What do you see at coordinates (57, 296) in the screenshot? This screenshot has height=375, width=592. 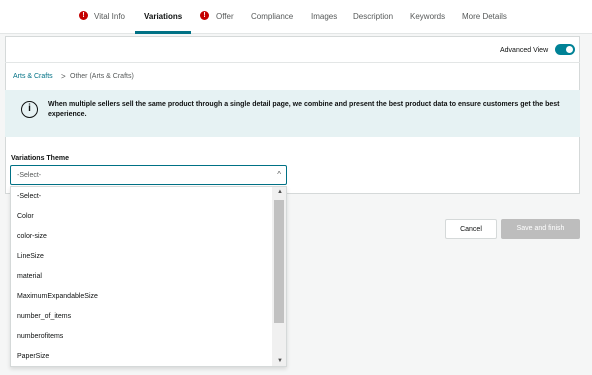 I see `dropdown-option: MaximumExpandableSize` at bounding box center [57, 296].